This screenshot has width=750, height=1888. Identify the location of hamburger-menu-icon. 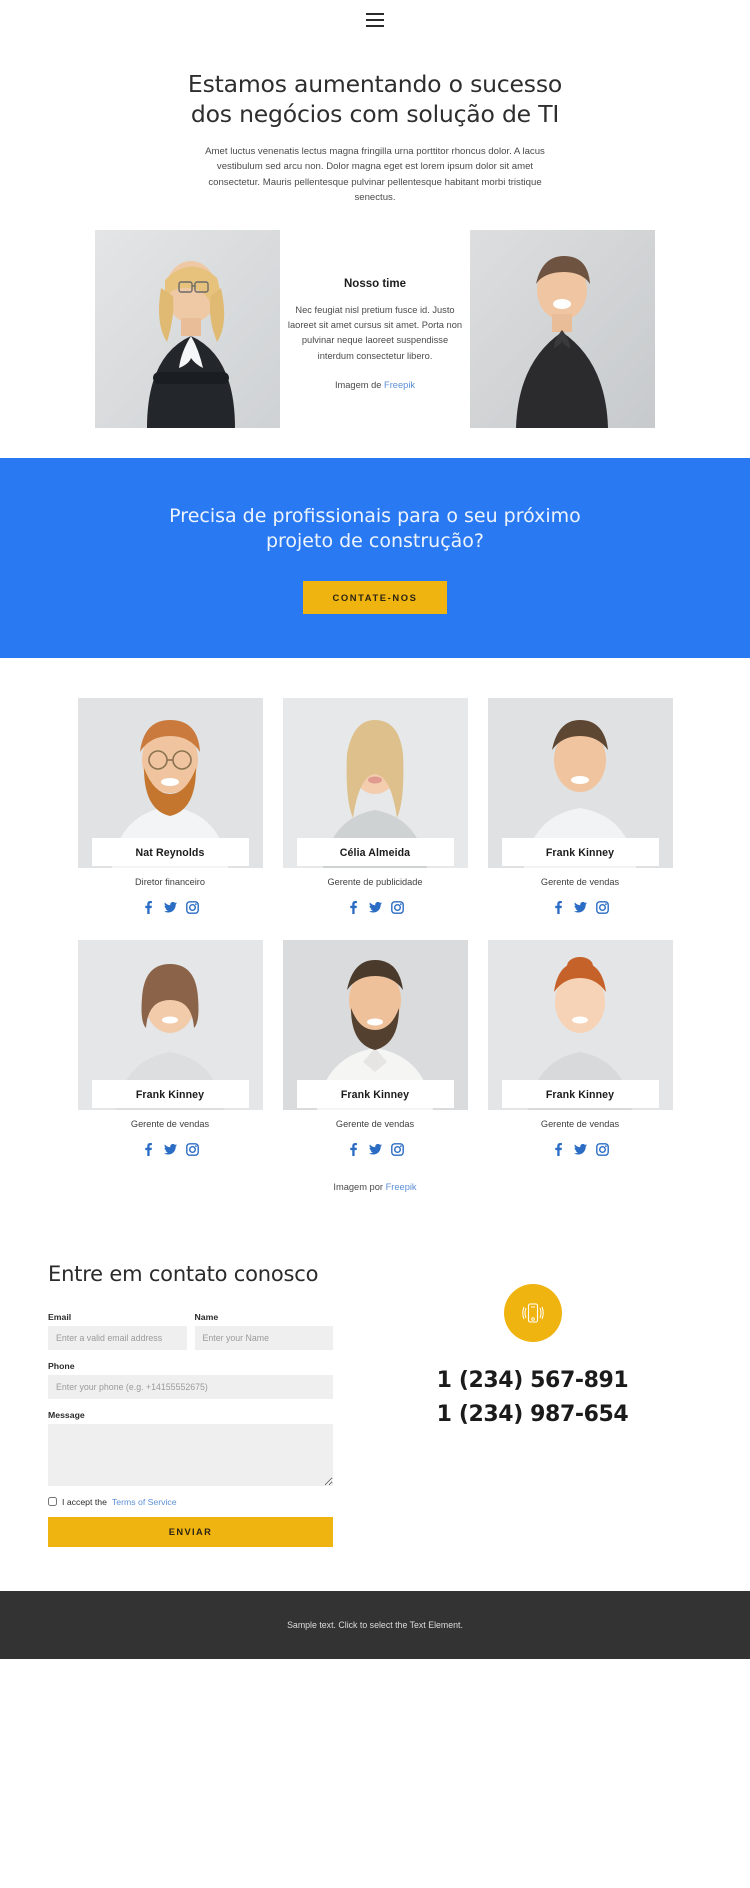
(375, 20).